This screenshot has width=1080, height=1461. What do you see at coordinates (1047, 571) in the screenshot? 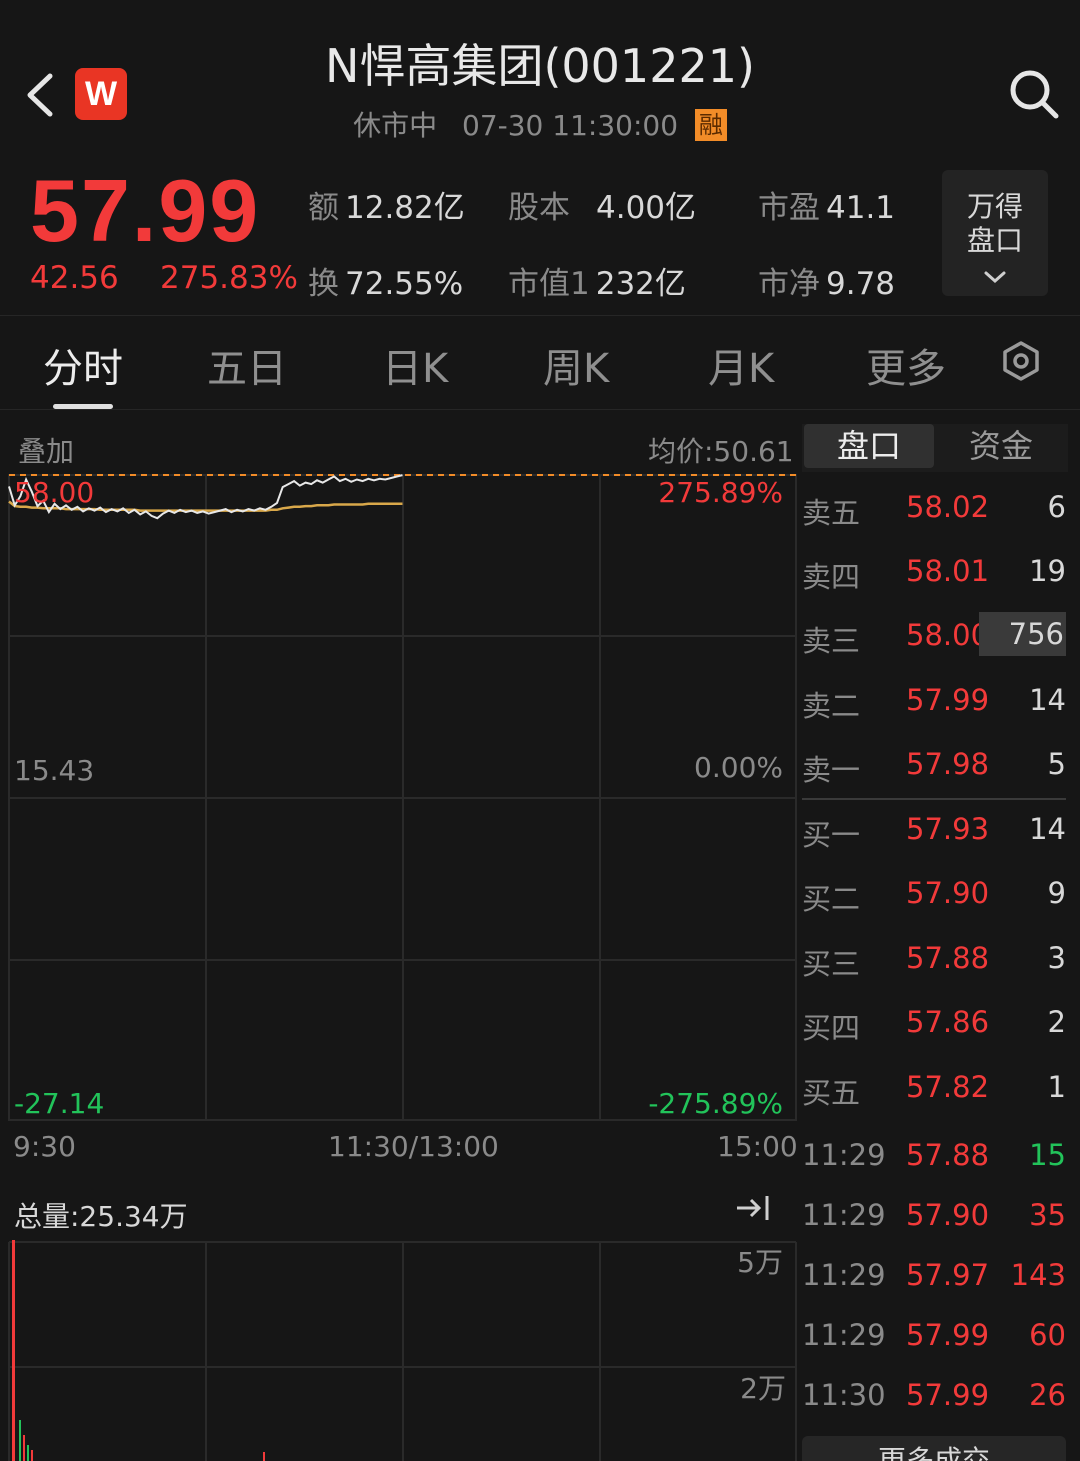
I see `ask-qty: 19` at bounding box center [1047, 571].